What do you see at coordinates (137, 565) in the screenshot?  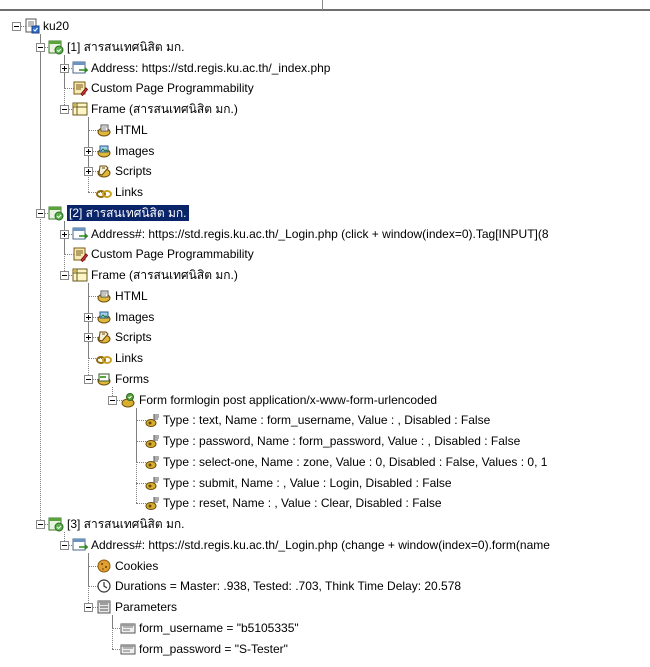 I see `tree-node-label: Cookies` at bounding box center [137, 565].